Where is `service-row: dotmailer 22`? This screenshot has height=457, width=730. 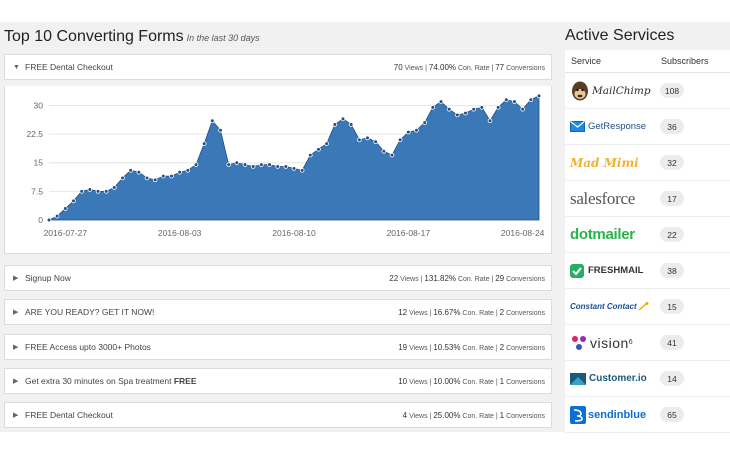 service-row: dotmailer 22 is located at coordinates (647, 235).